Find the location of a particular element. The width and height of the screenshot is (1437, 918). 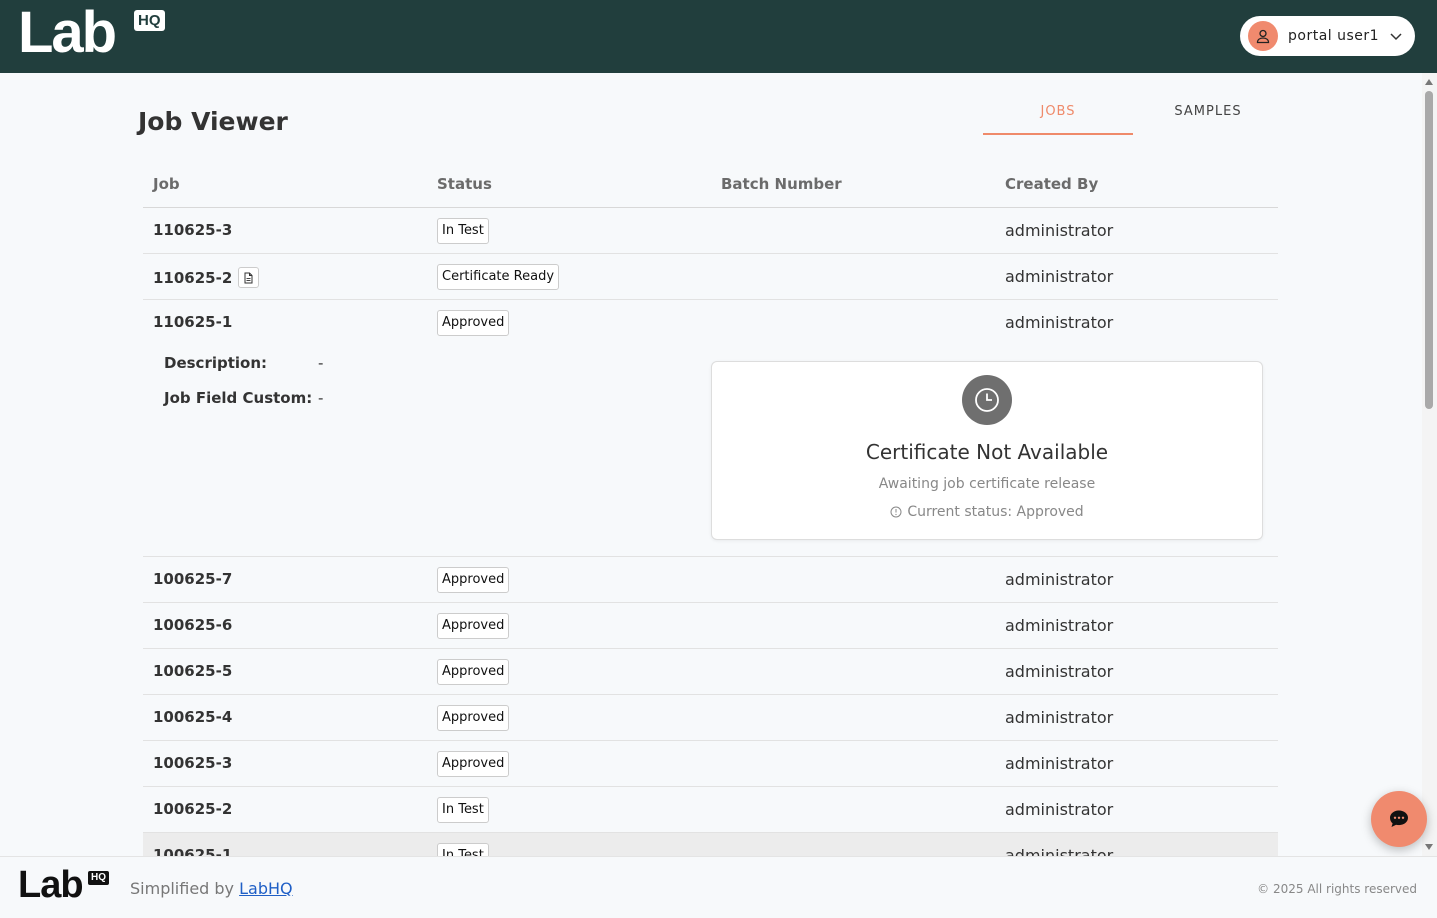

table-row: 100625-5 Approved administrator is located at coordinates (710, 672).